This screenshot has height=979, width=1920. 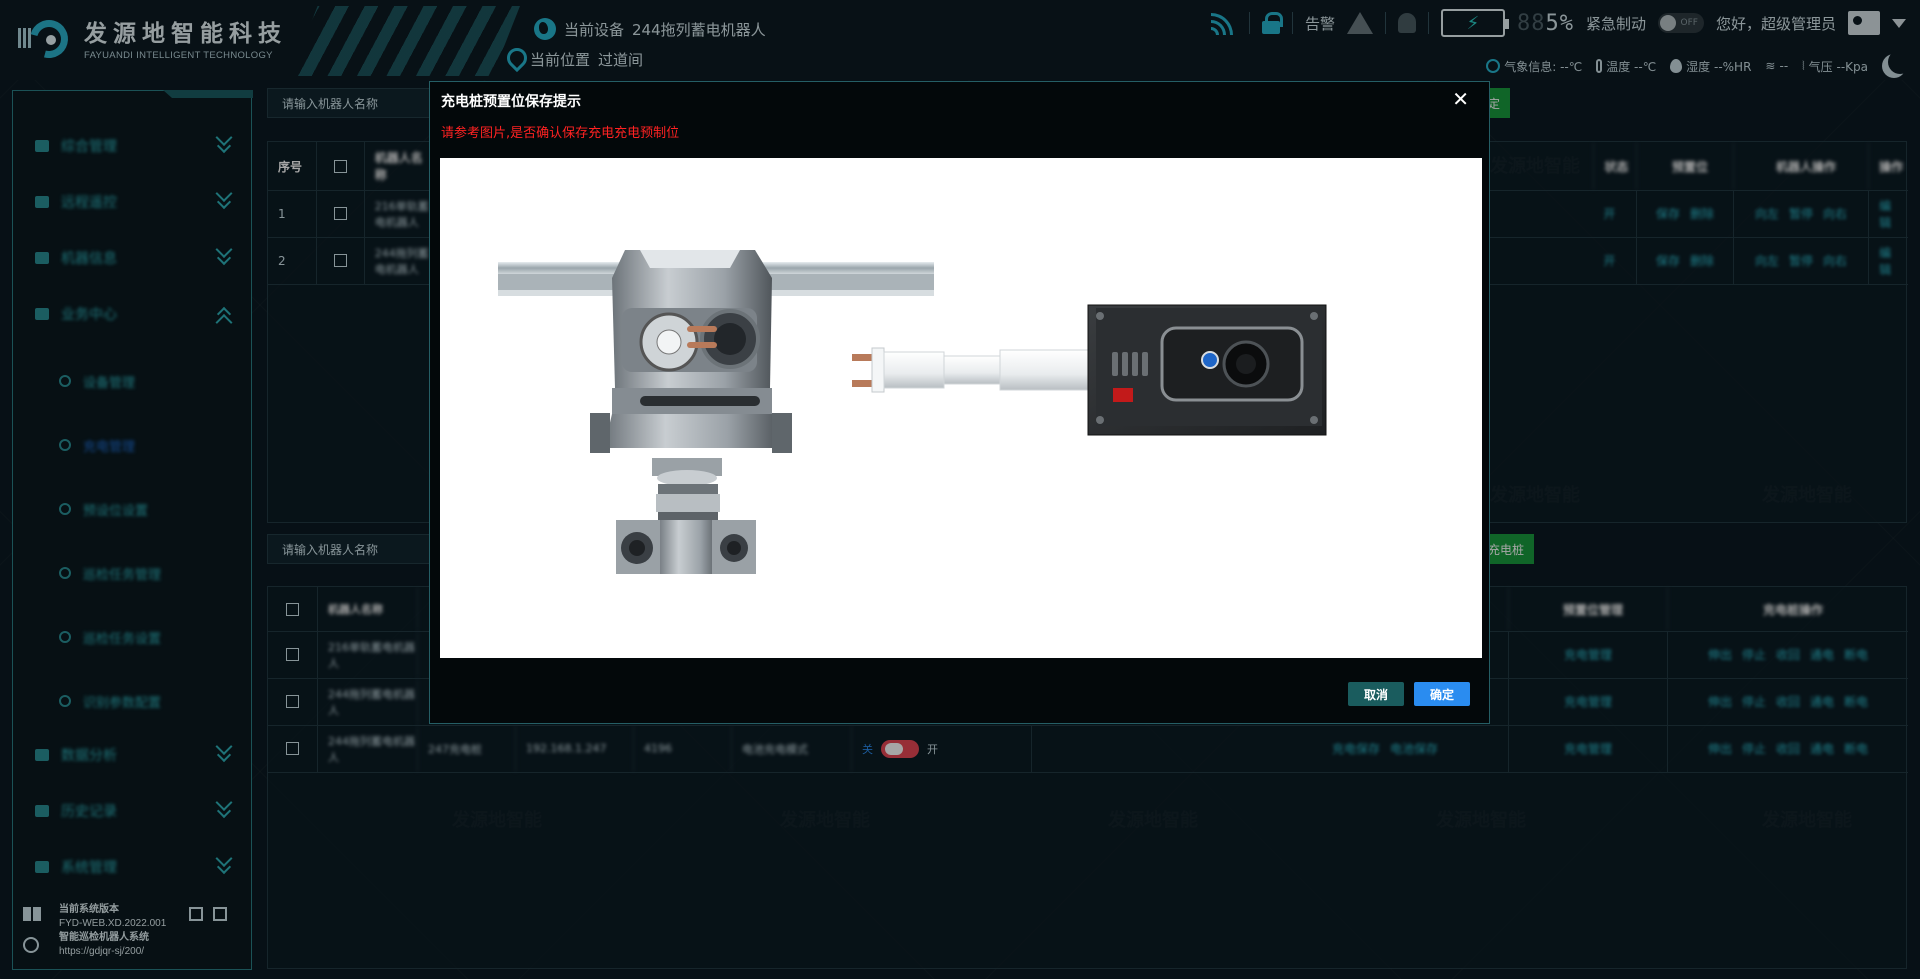 I want to click on confirm-button: 确定, so click(x=1442, y=694).